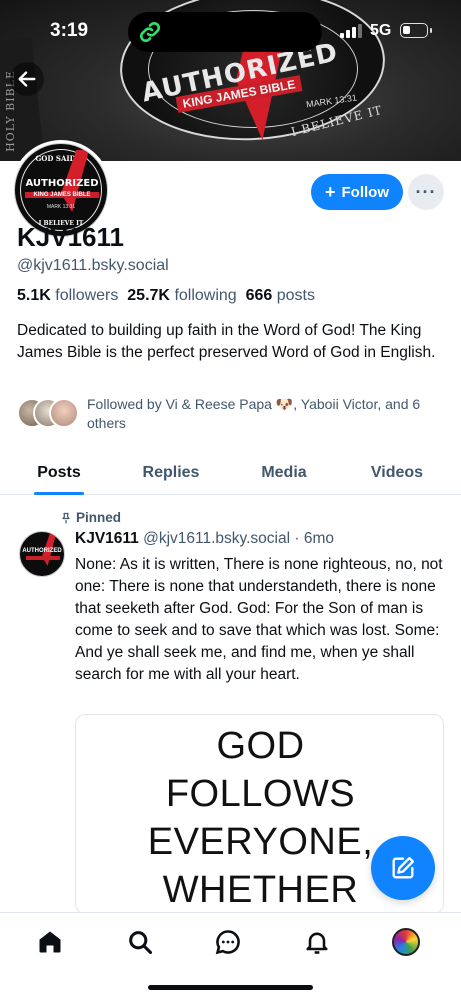  Describe the element at coordinates (416, 30) in the screenshot. I see `battery-icon` at that location.